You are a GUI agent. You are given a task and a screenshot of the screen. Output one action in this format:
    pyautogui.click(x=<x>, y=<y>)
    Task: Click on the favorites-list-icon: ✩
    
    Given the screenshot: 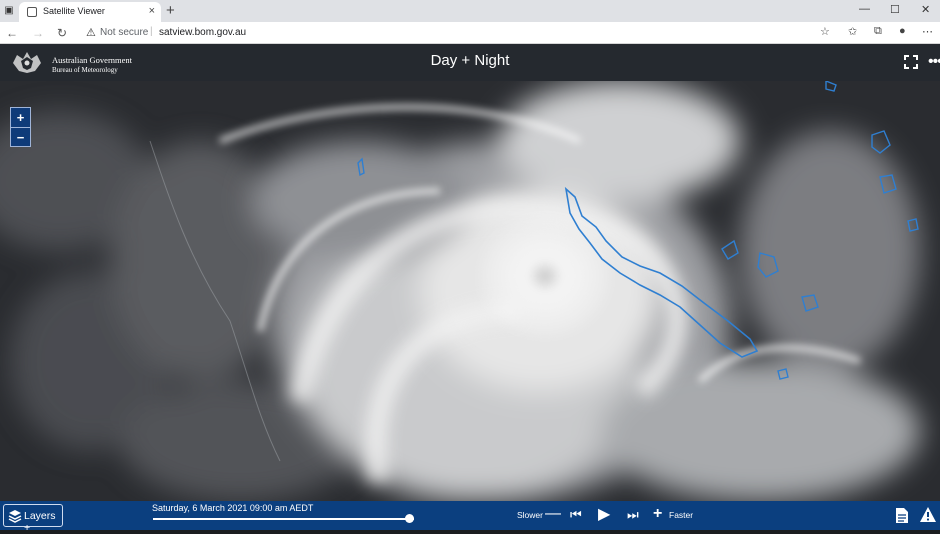 What is the action you would take?
    pyautogui.click(x=852, y=31)
    